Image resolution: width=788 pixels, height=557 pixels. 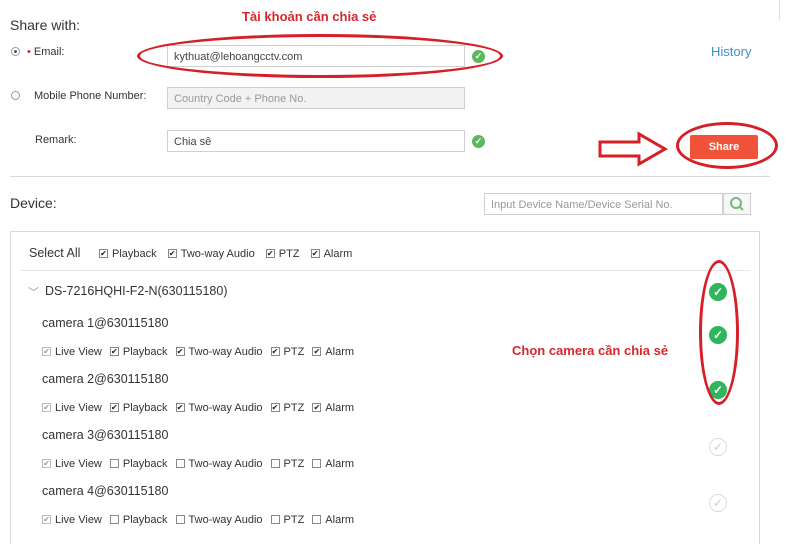 I want to click on search-button, so click(x=737, y=204).